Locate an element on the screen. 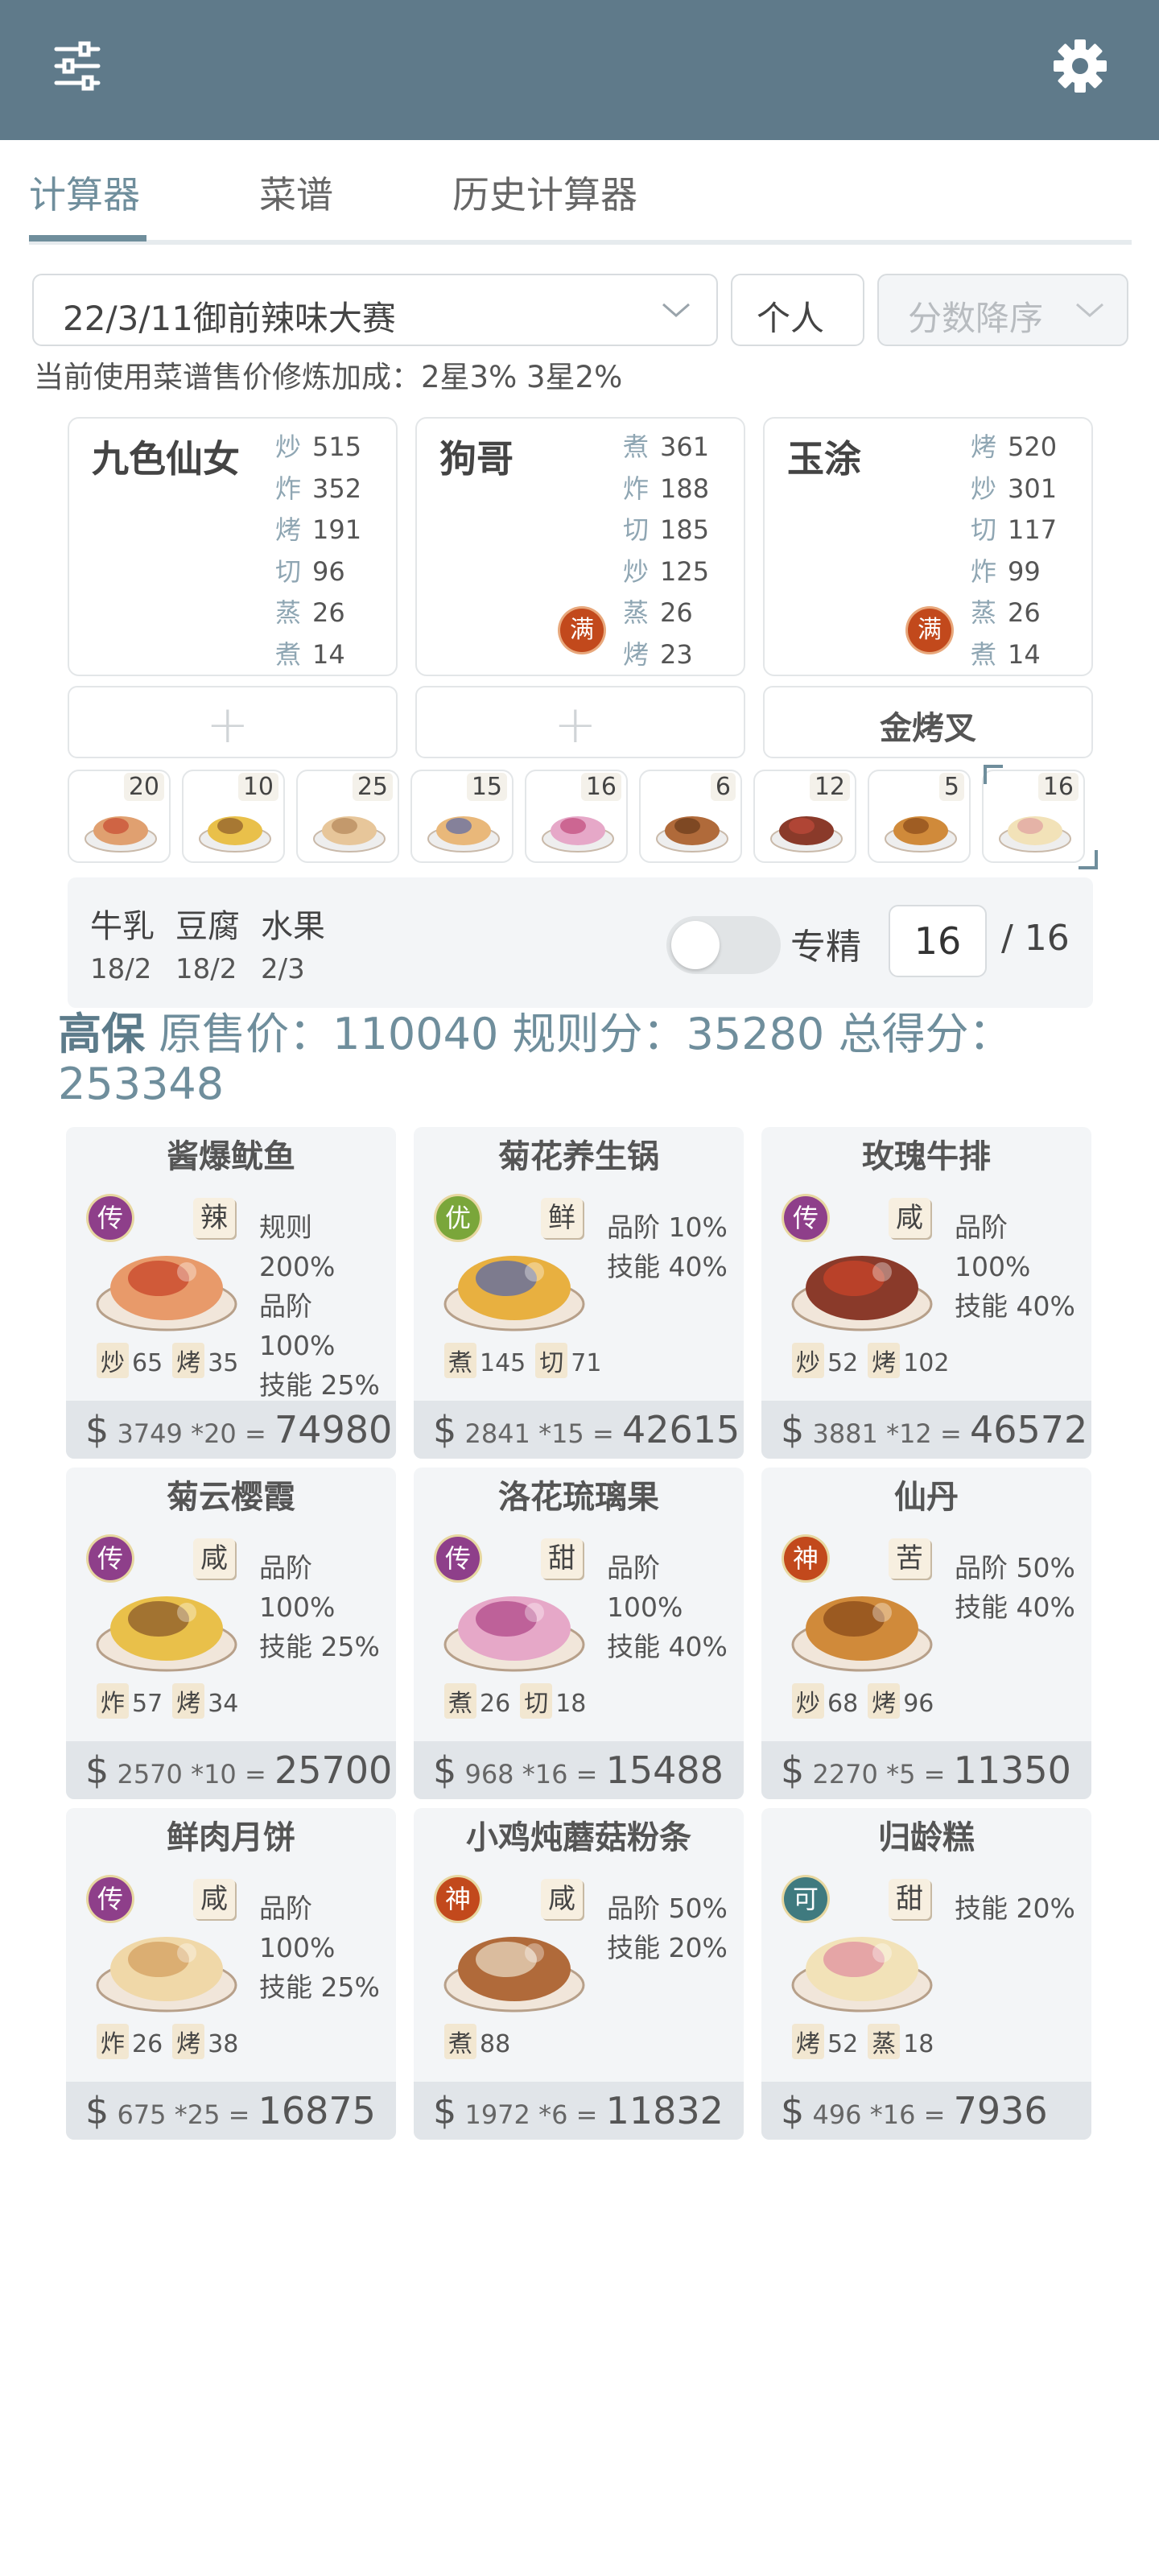  chef-card: 玉涂 烤 520 炒 301 切 117 炸 99 蒸 26 煮 14 满 is located at coordinates (928, 546).